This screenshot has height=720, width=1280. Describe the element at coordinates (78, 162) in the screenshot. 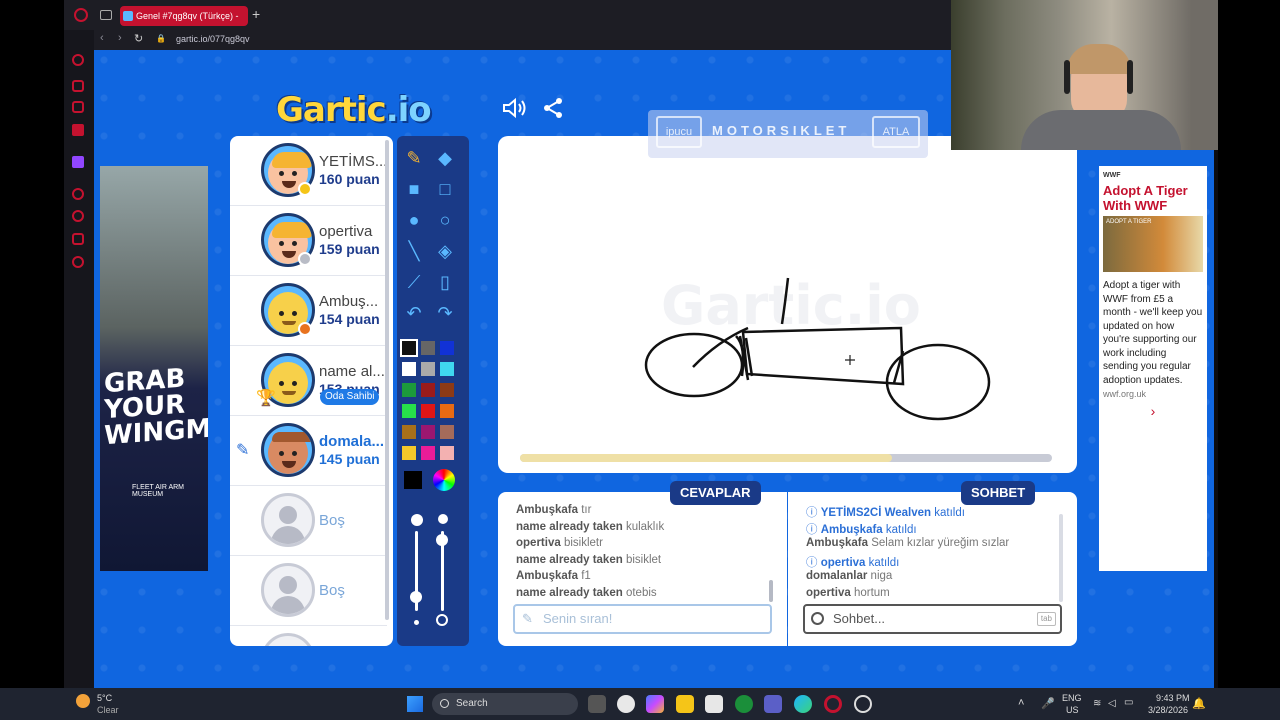

I see `twitch-icon` at that location.